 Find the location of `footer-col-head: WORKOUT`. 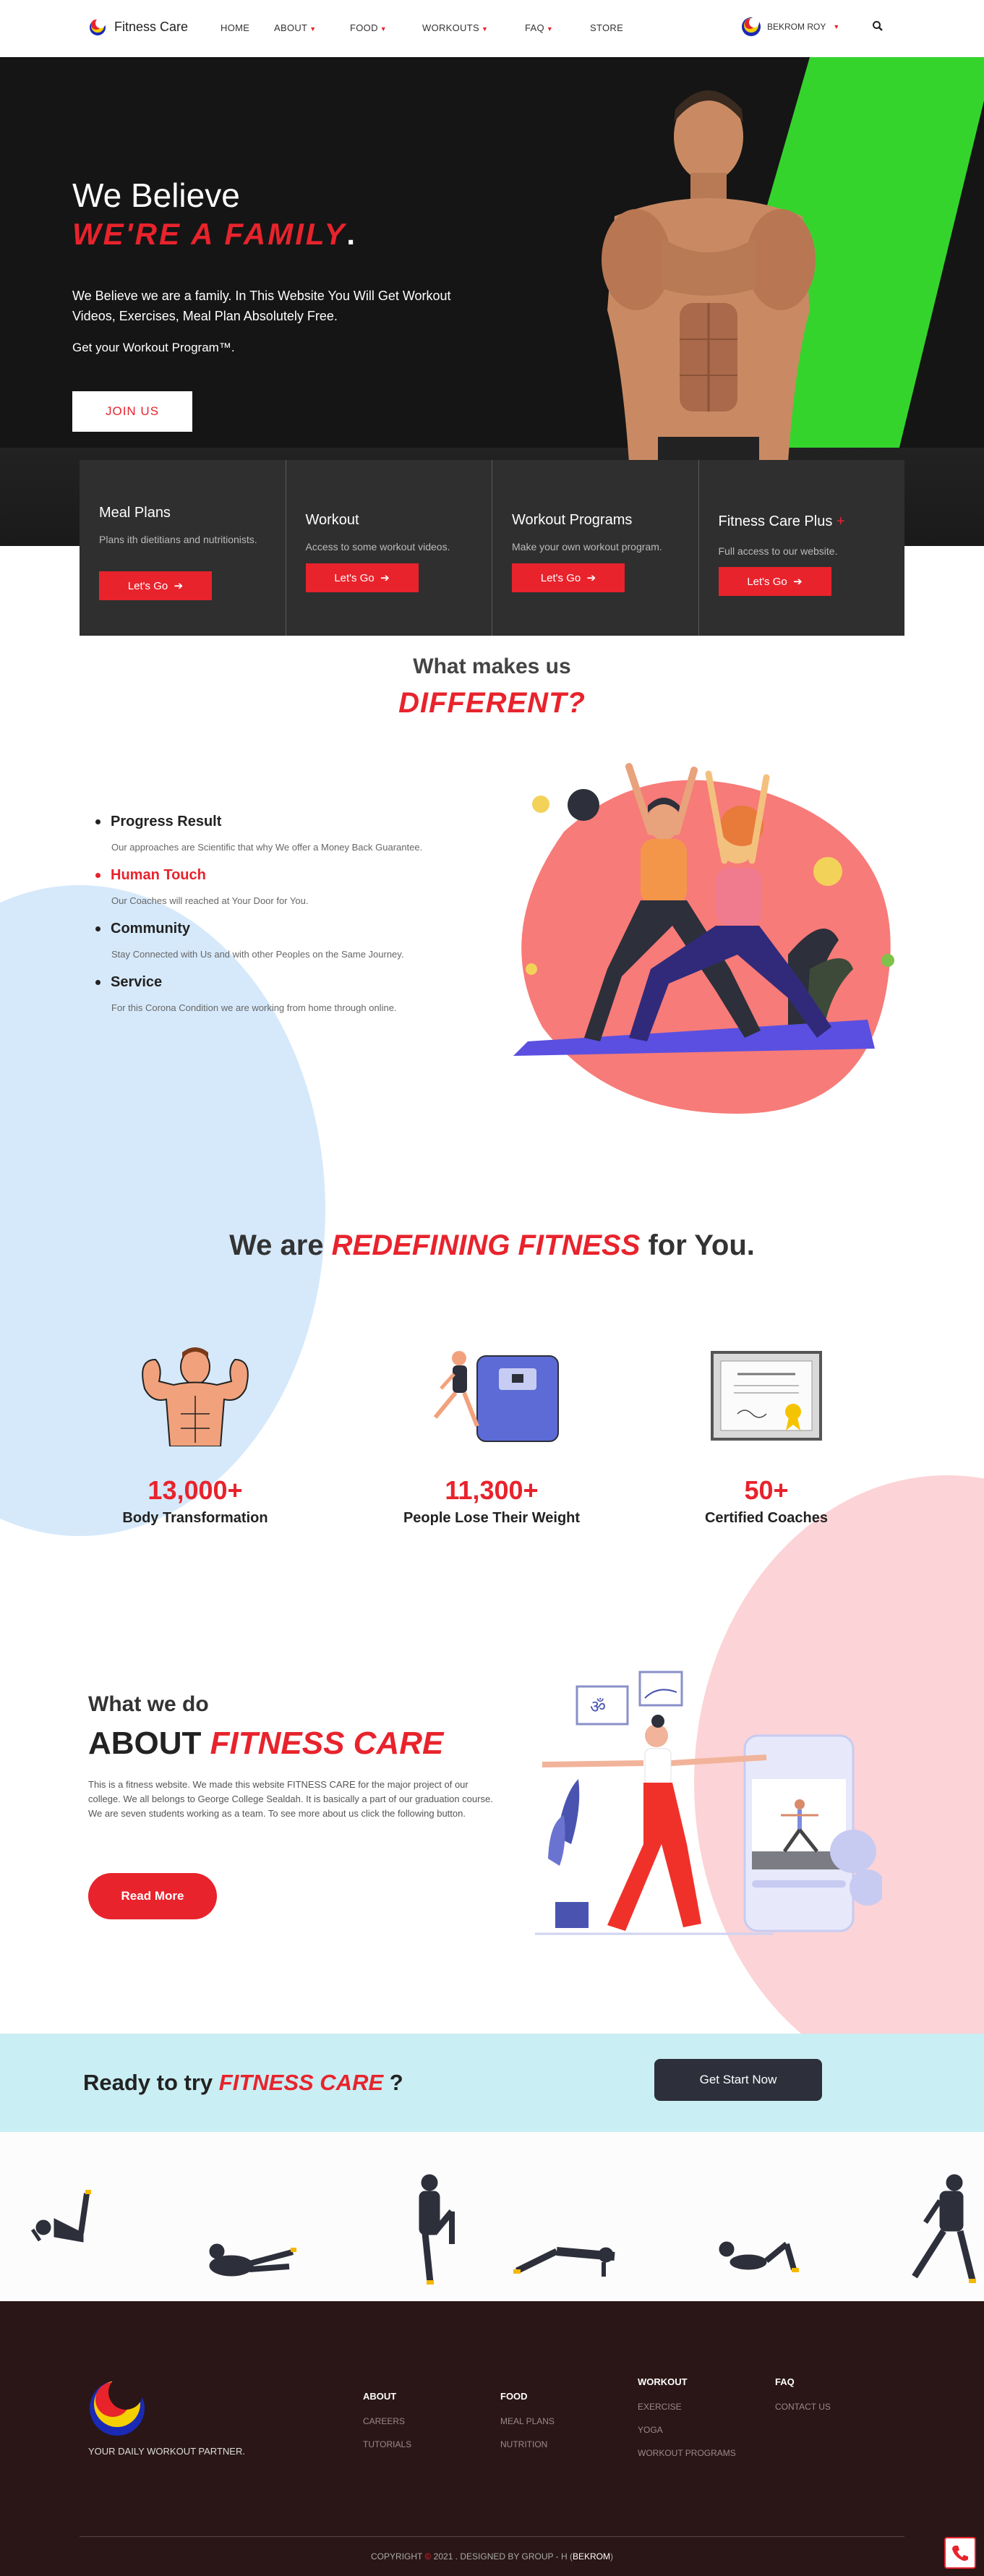

footer-col-head: WORKOUT is located at coordinates (687, 2381).